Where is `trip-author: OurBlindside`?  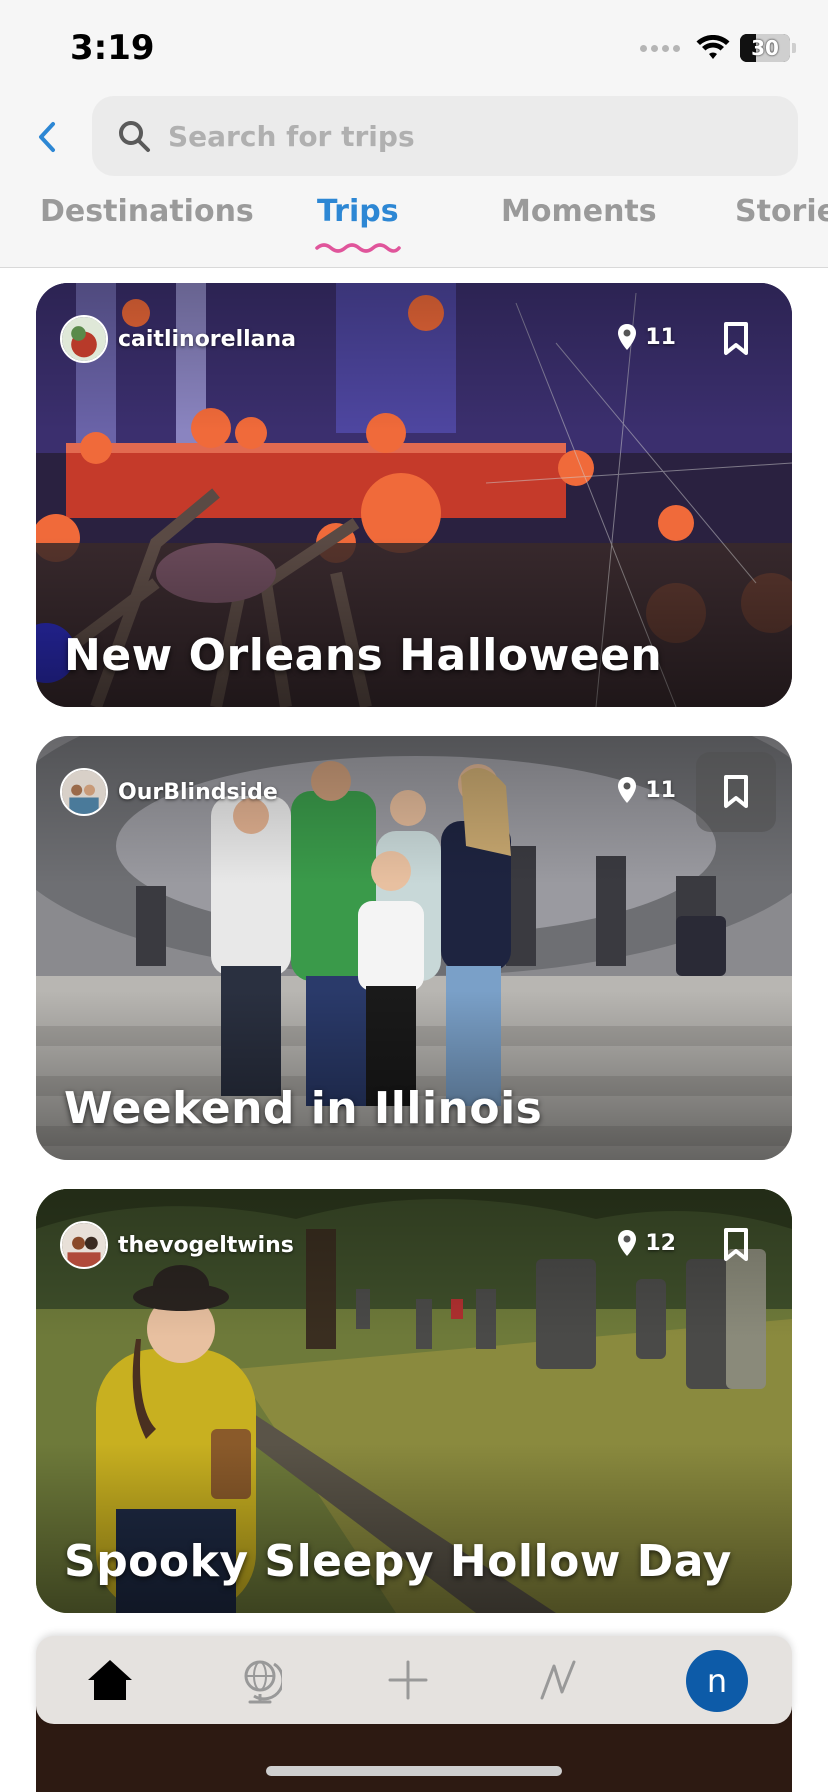
trip-author: OurBlindside is located at coordinates (169, 792).